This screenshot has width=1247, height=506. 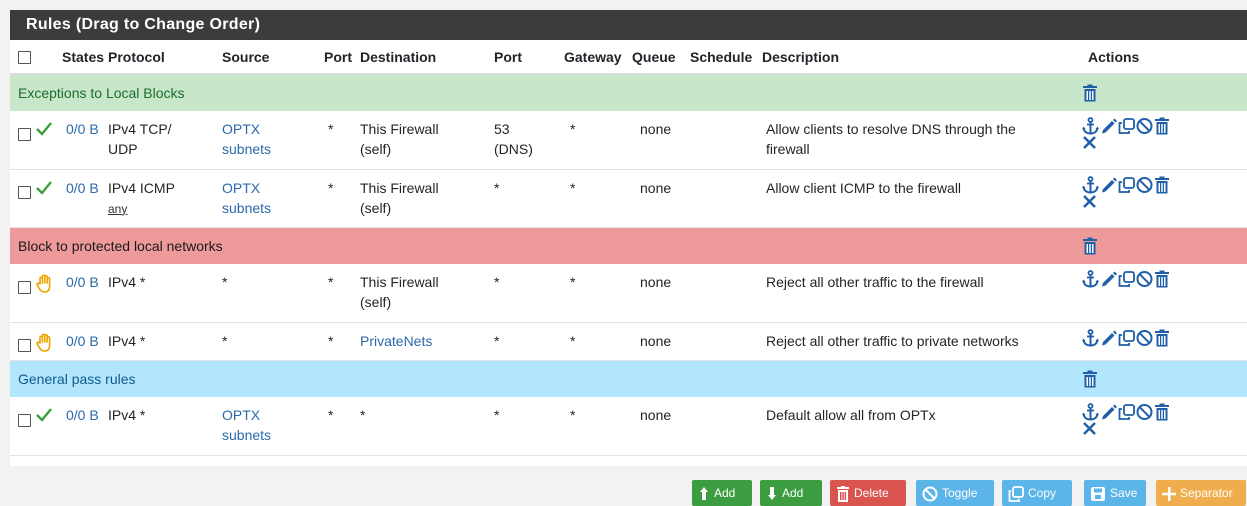 What do you see at coordinates (791, 493) in the screenshot?
I see `add-bottom-button: Add` at bounding box center [791, 493].